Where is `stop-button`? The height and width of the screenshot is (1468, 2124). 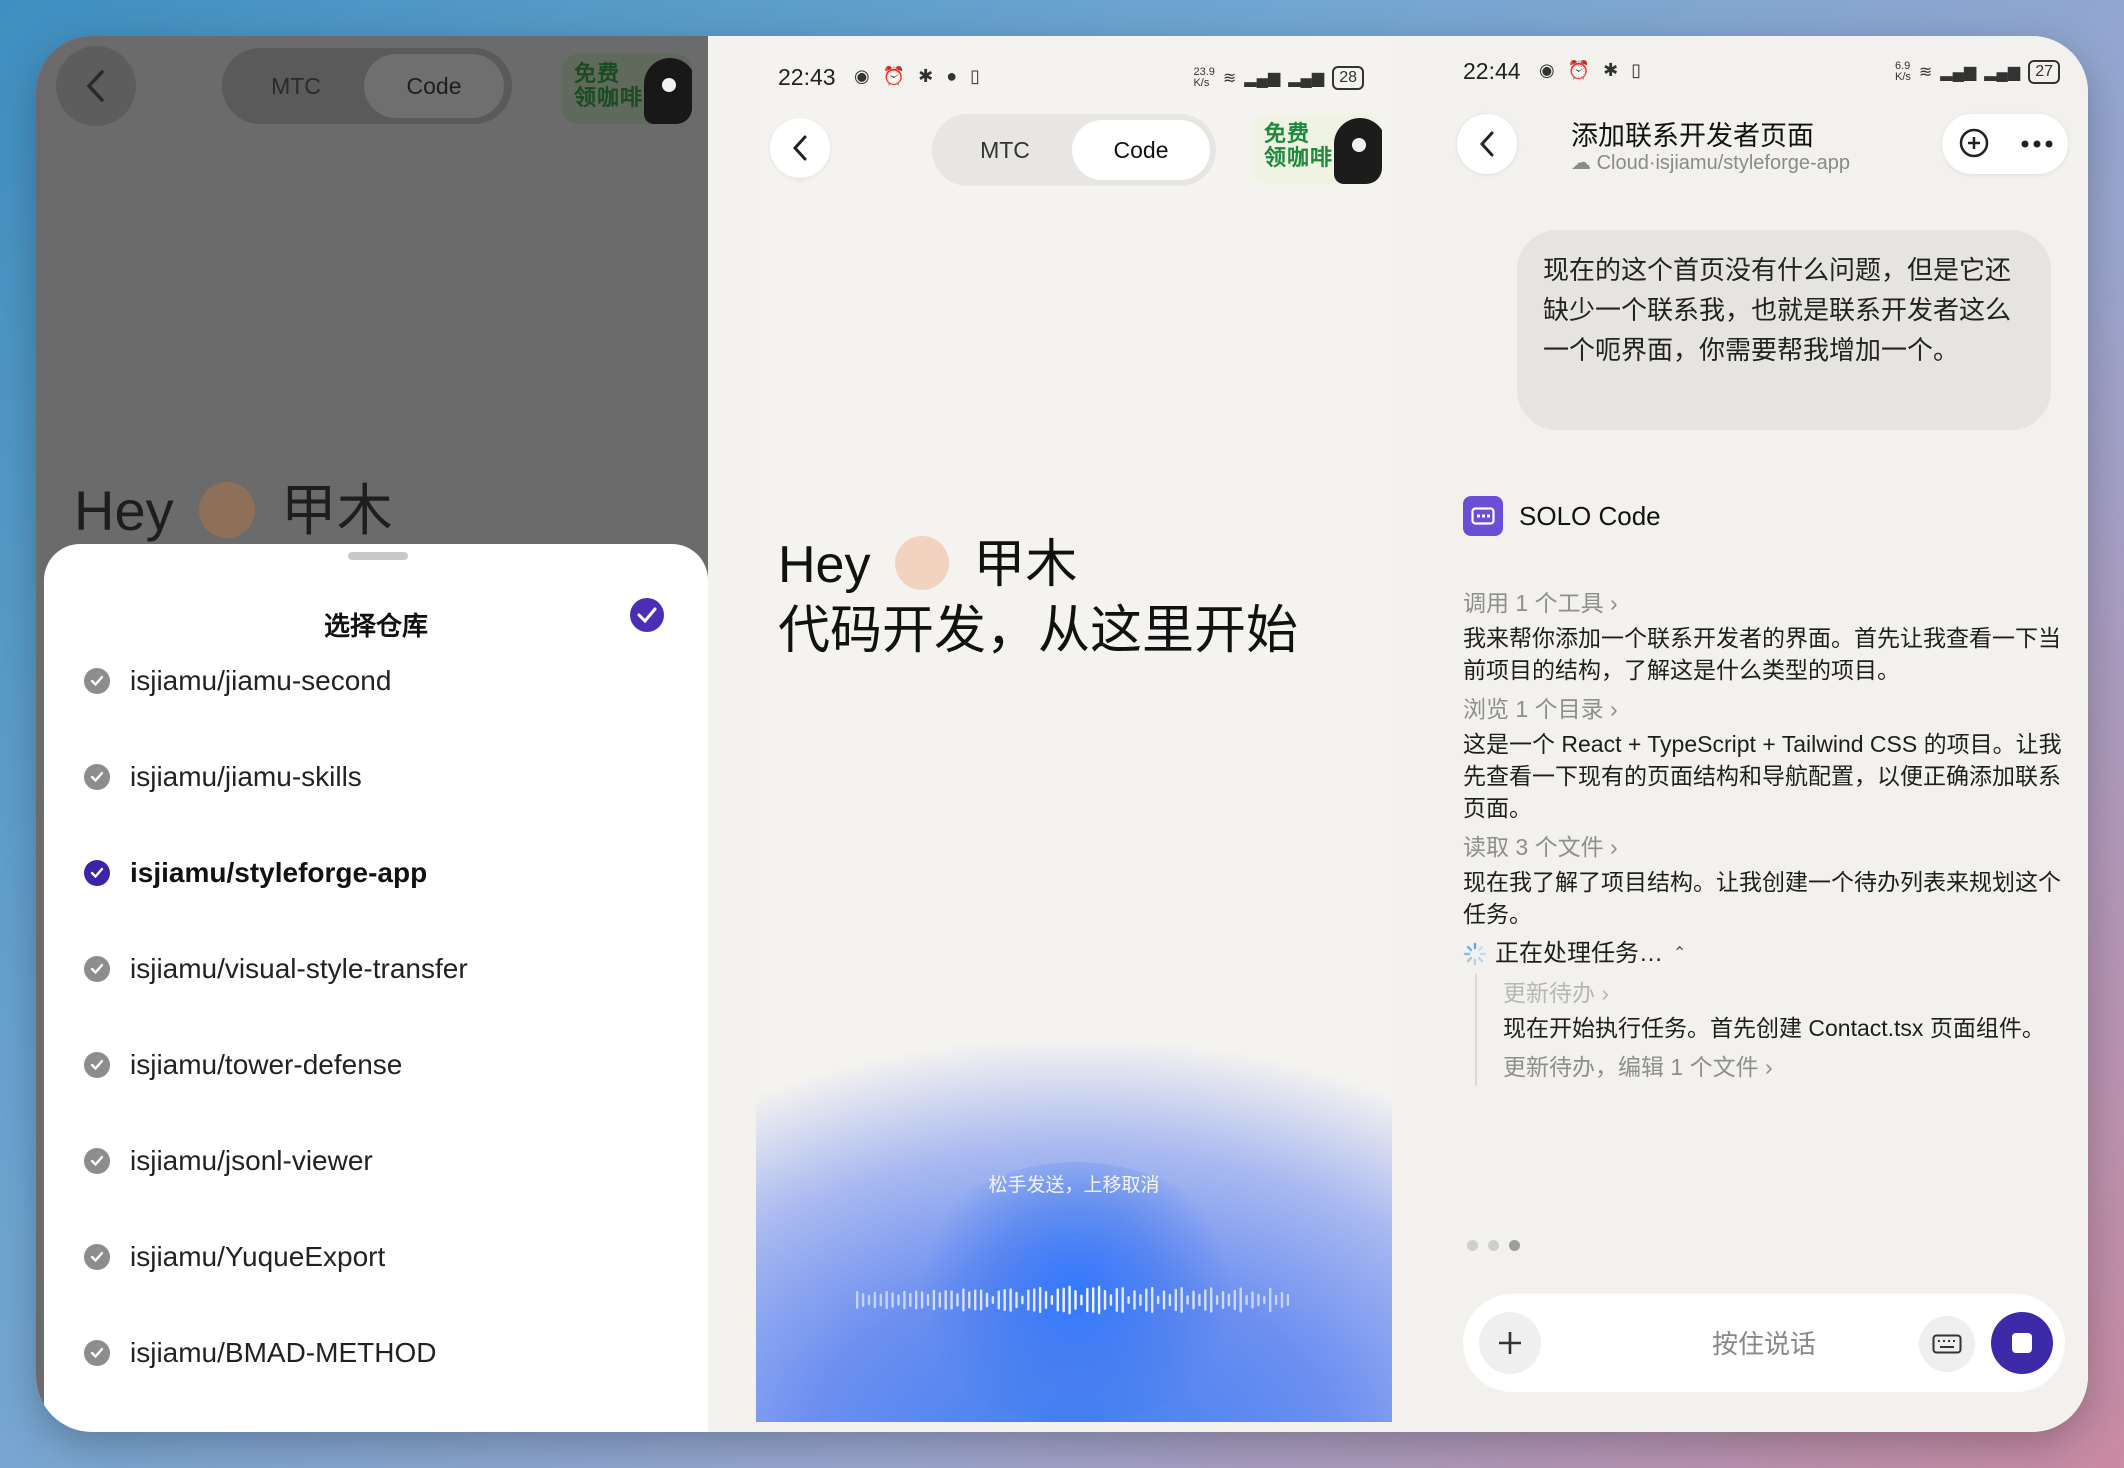 stop-button is located at coordinates (2022, 1343).